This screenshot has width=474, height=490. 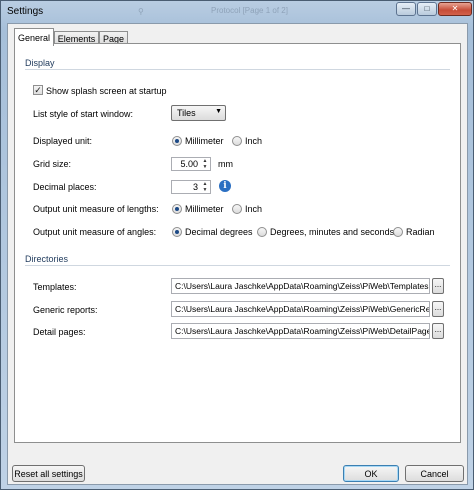 I want to click on title-bar: Settings ⚲ Protocol [Page 1 of 2] — □ ✕, so click(x=237, y=12).